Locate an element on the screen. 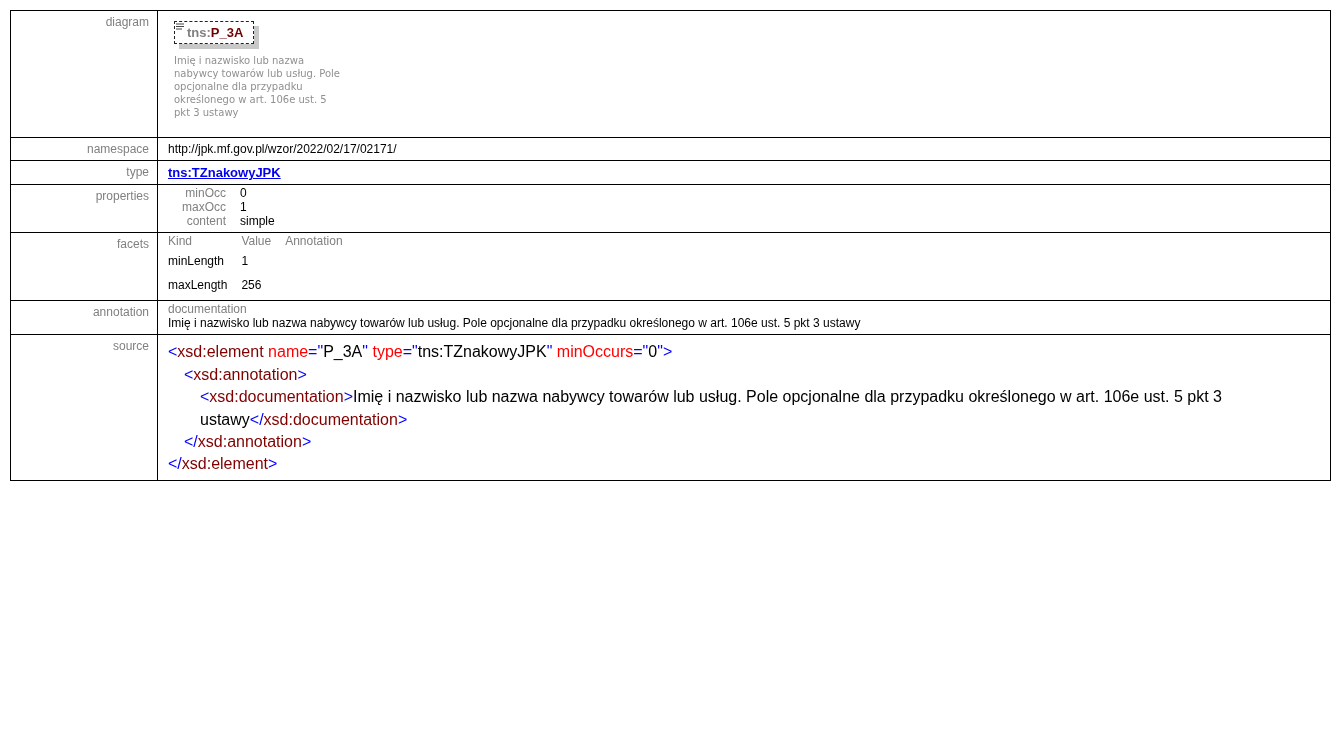  row-label: facets is located at coordinates (133, 244).